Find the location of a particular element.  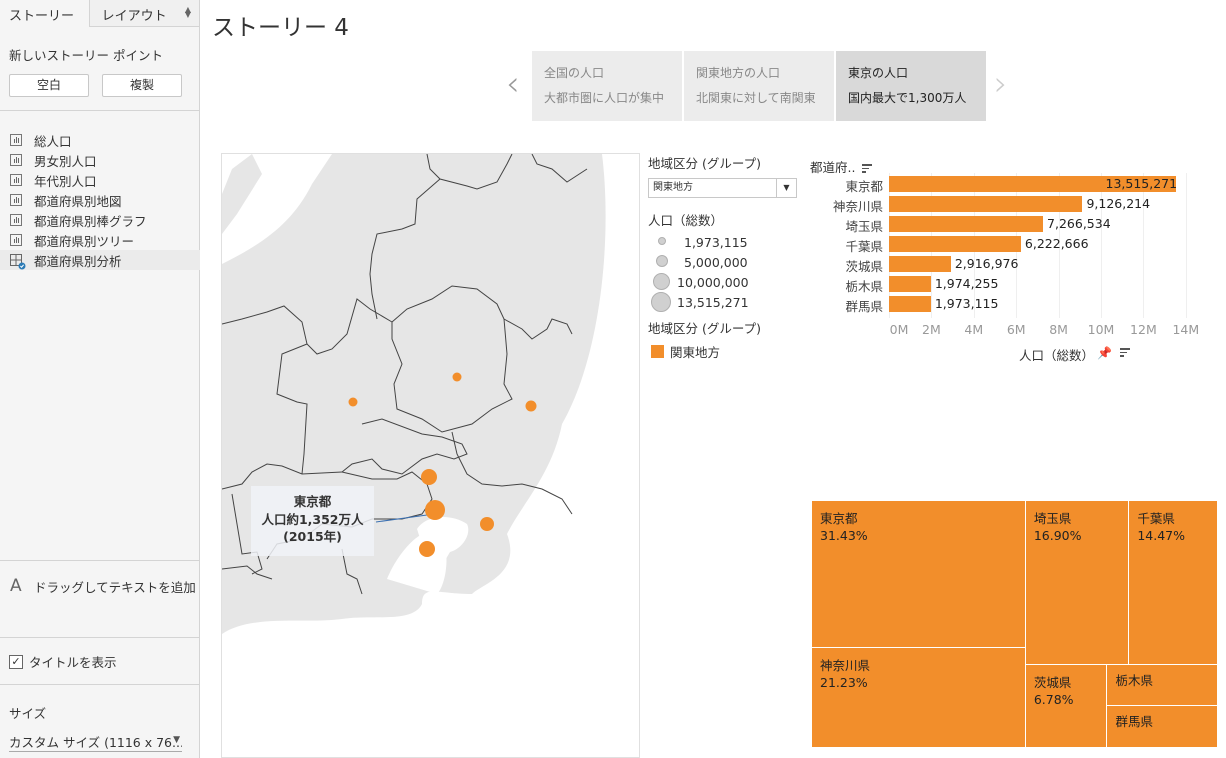

x-tick-label: 6M is located at coordinates (1016, 329).